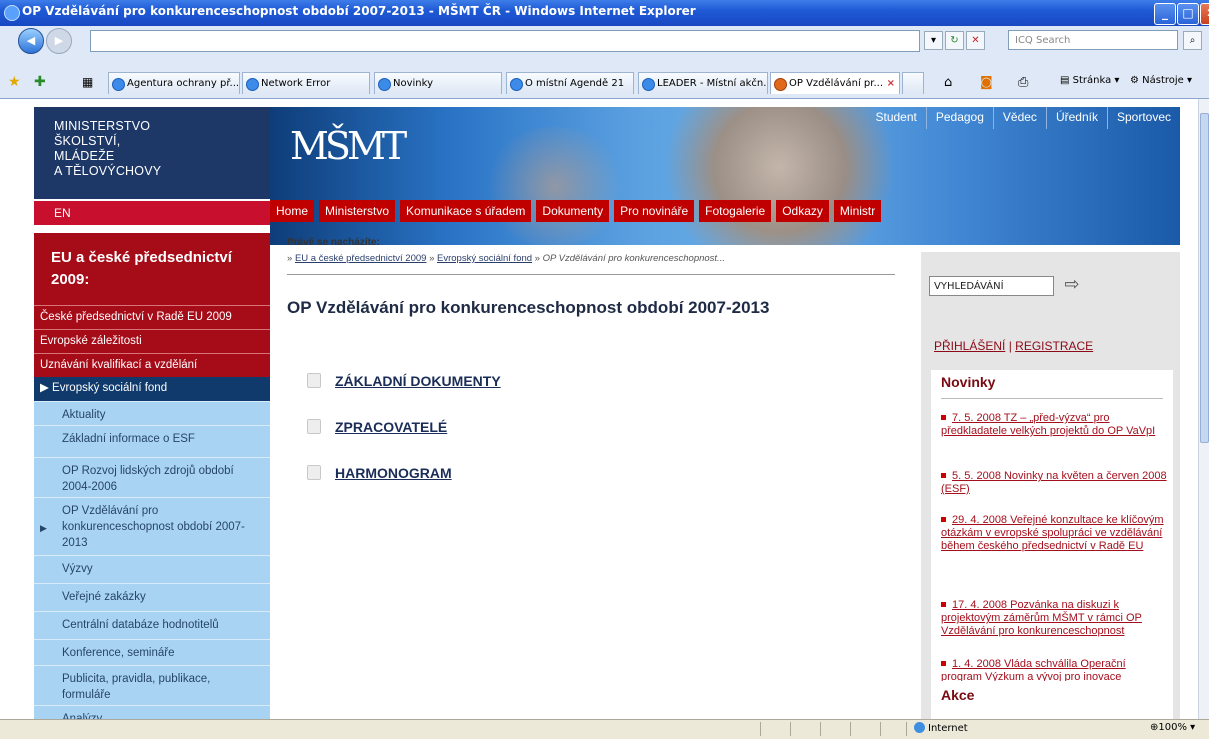  What do you see at coordinates (393, 473) in the screenshot?
I see `document-link-label: HARMONOGRAM` at bounding box center [393, 473].